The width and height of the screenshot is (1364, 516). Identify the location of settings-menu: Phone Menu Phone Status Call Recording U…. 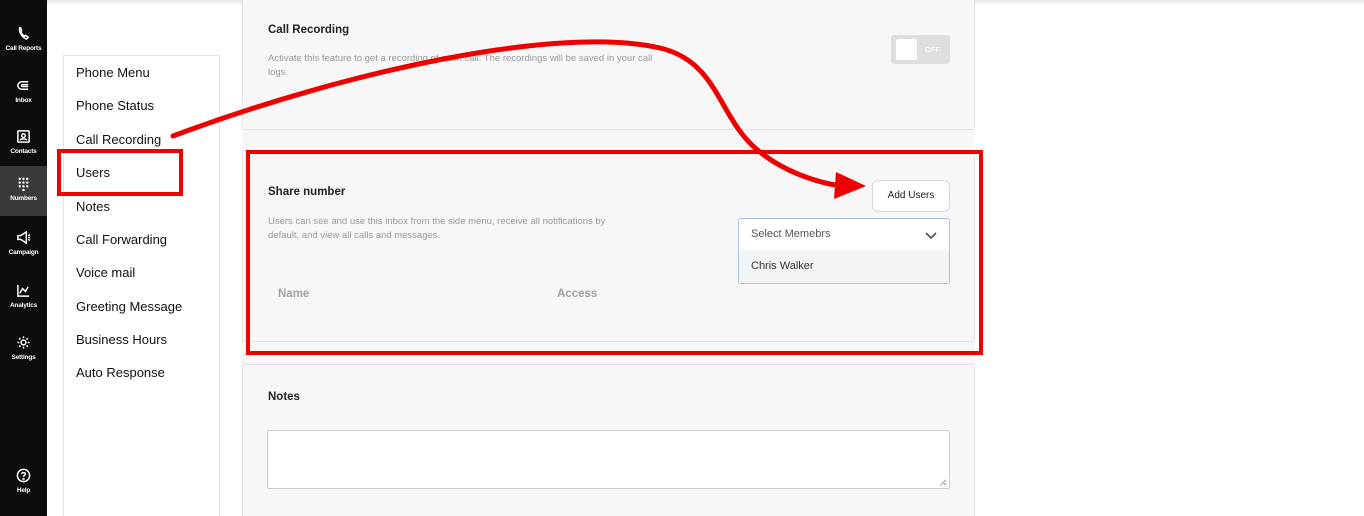
(141, 285).